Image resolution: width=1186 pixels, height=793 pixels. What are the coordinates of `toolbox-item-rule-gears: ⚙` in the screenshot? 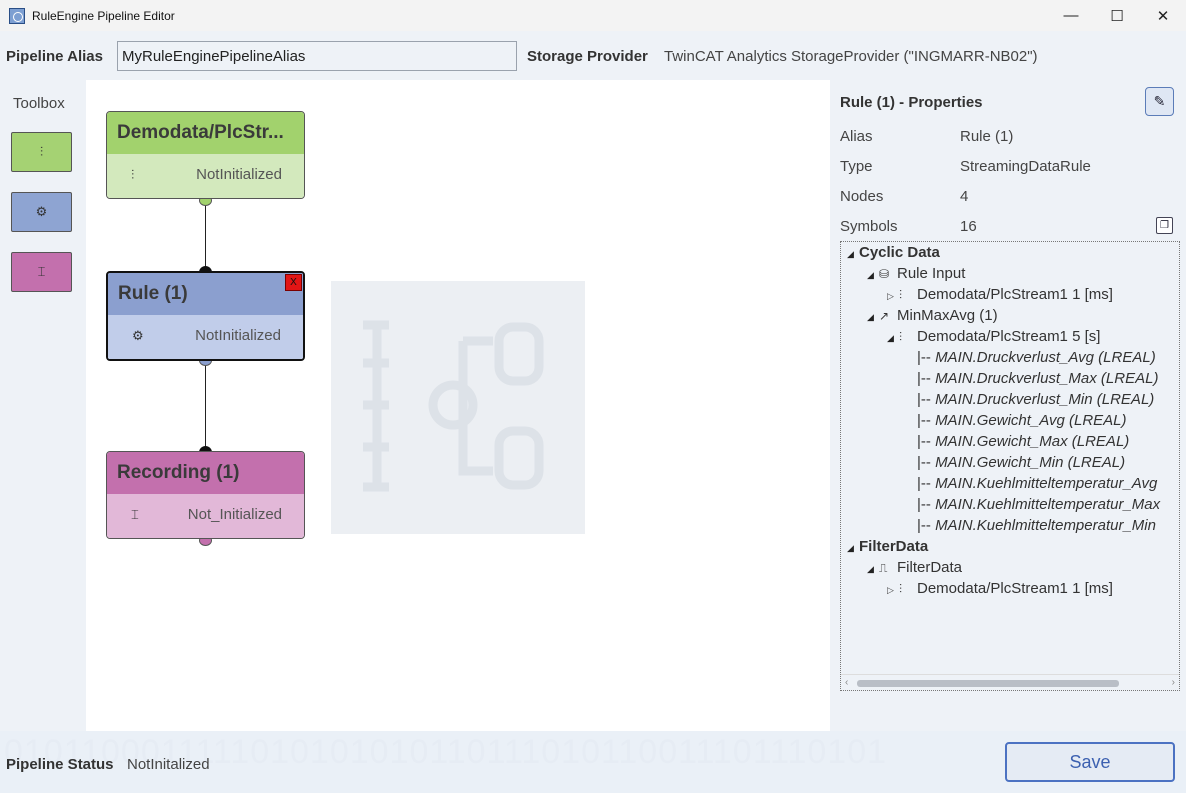 It's located at (41, 212).